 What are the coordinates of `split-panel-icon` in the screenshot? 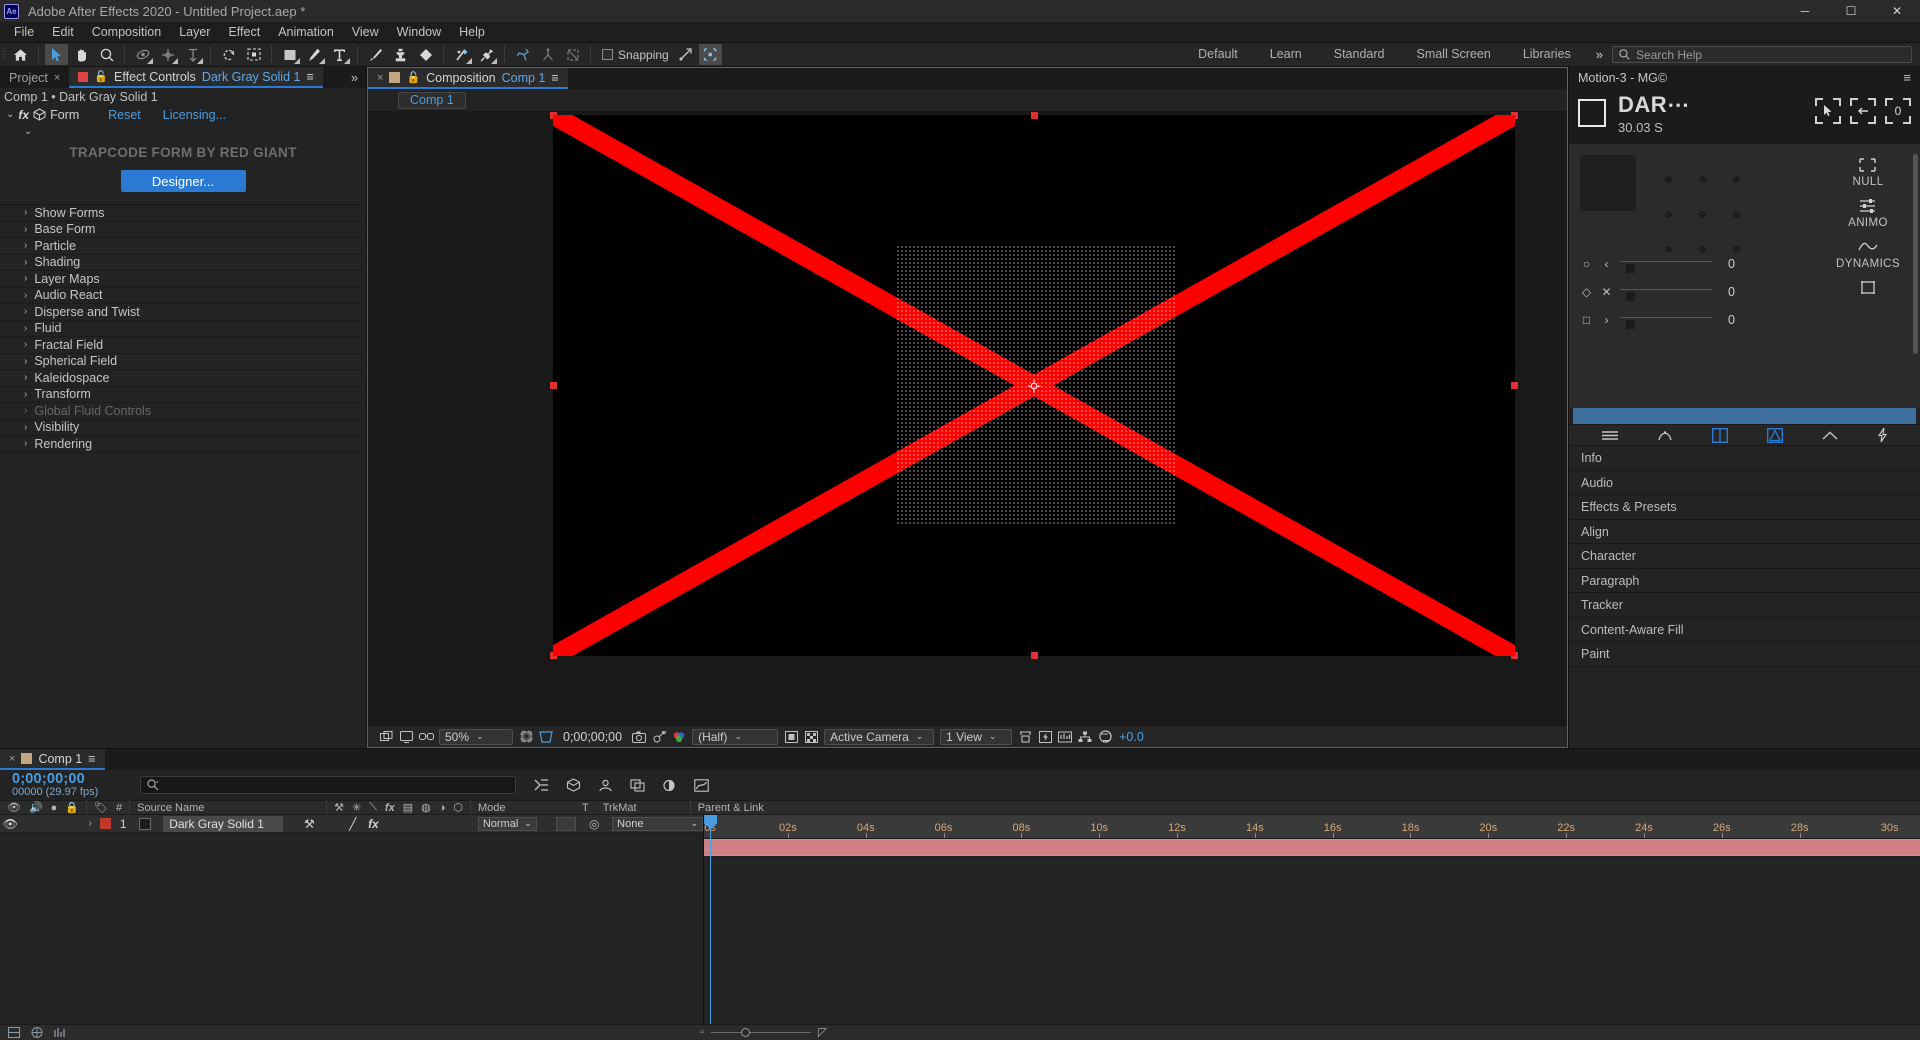 It's located at (1719, 435).